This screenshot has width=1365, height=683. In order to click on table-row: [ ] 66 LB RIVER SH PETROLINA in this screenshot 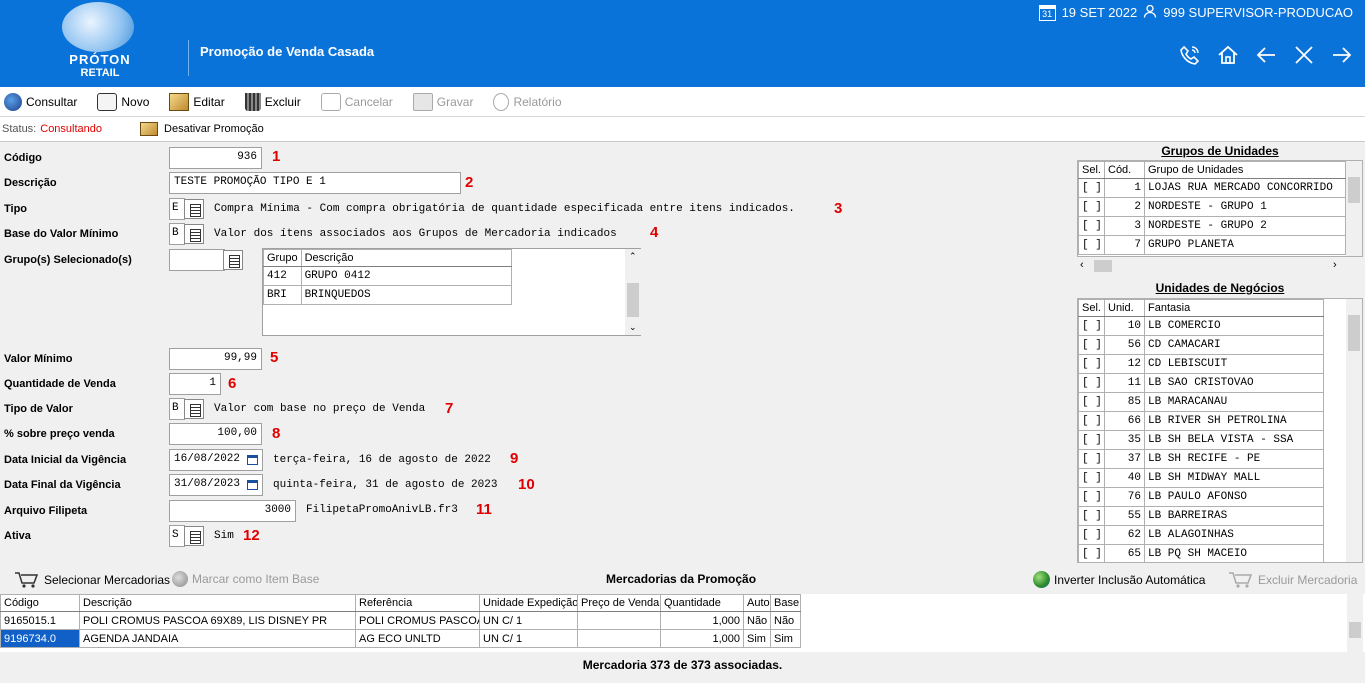, I will do `click(1201, 421)`.